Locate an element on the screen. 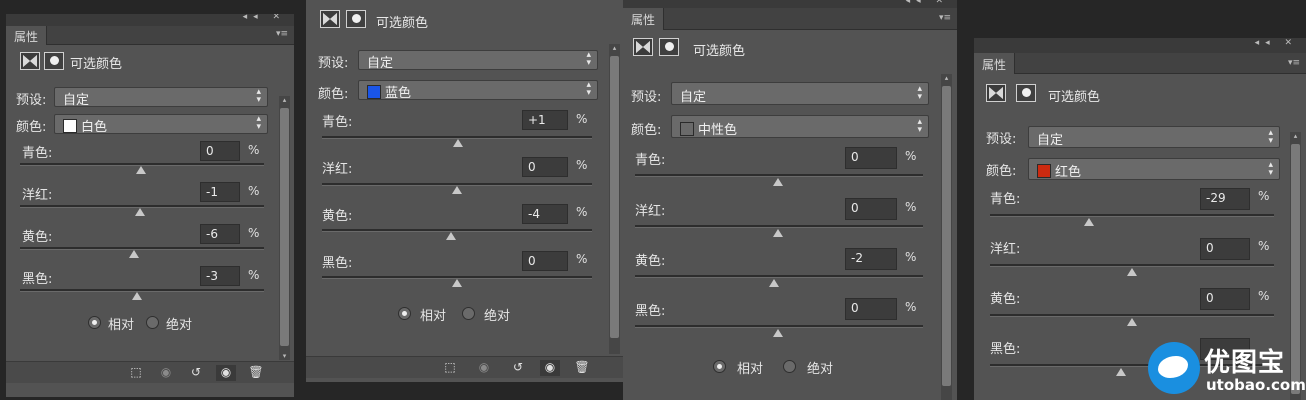 This screenshot has height=400, width=1306. panel-scrollbar: ▴ ▾ is located at coordinates (284, 228).